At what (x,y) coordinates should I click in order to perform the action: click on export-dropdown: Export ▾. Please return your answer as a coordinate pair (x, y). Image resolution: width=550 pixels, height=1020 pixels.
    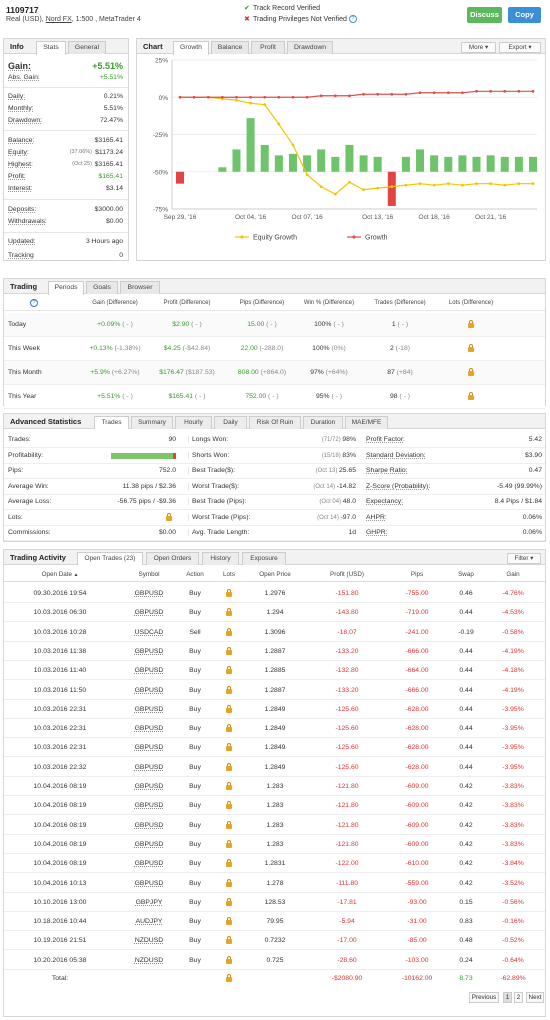
    Looking at the image, I should click on (520, 47).